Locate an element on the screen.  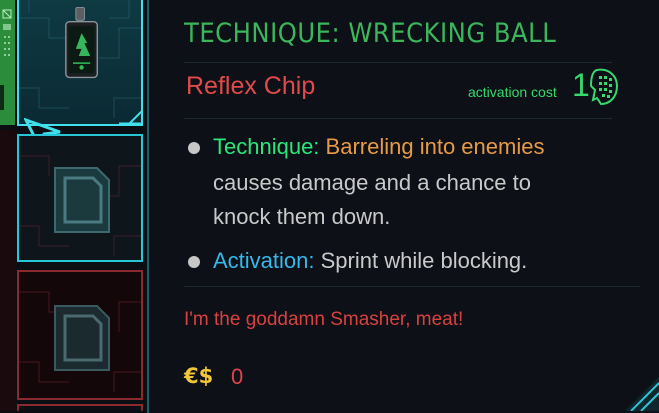
effect-line: Technique: Barreling into enemies is located at coordinates (378, 147).